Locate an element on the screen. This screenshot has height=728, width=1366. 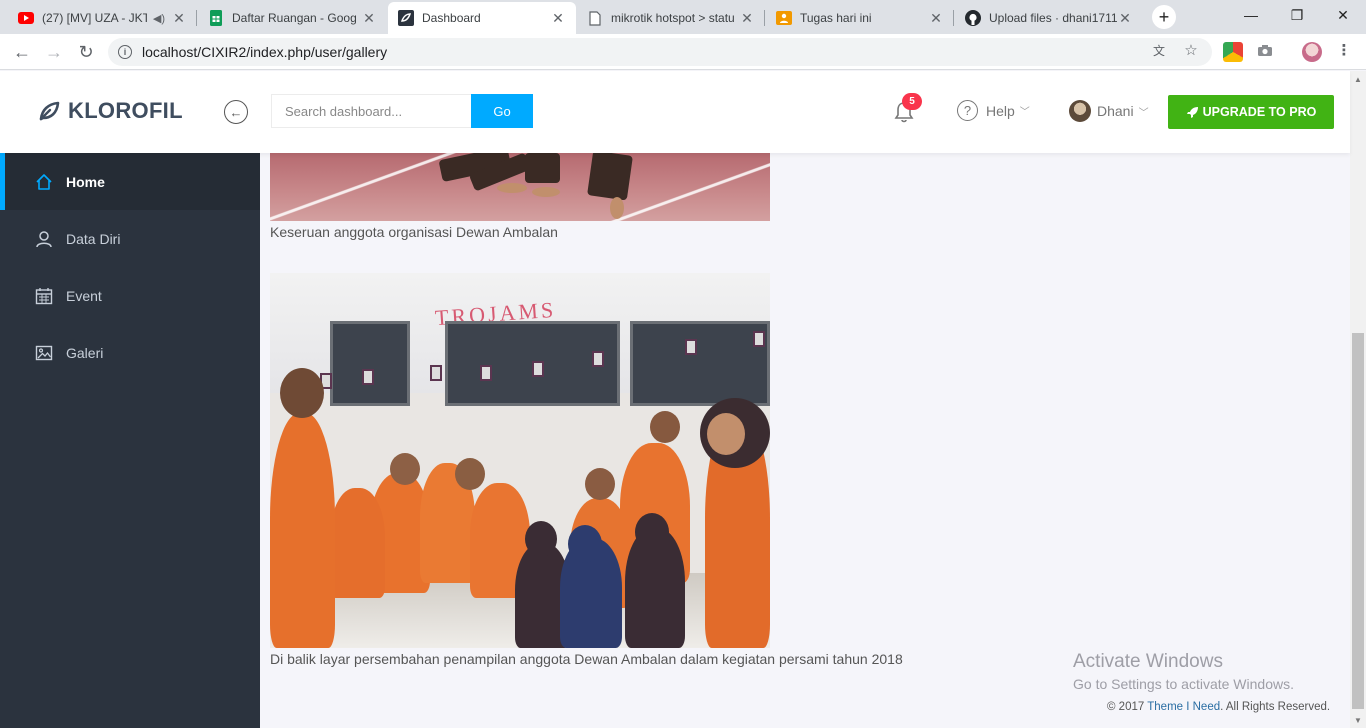
tab-label: Dashboard is located at coordinates (451, 18).